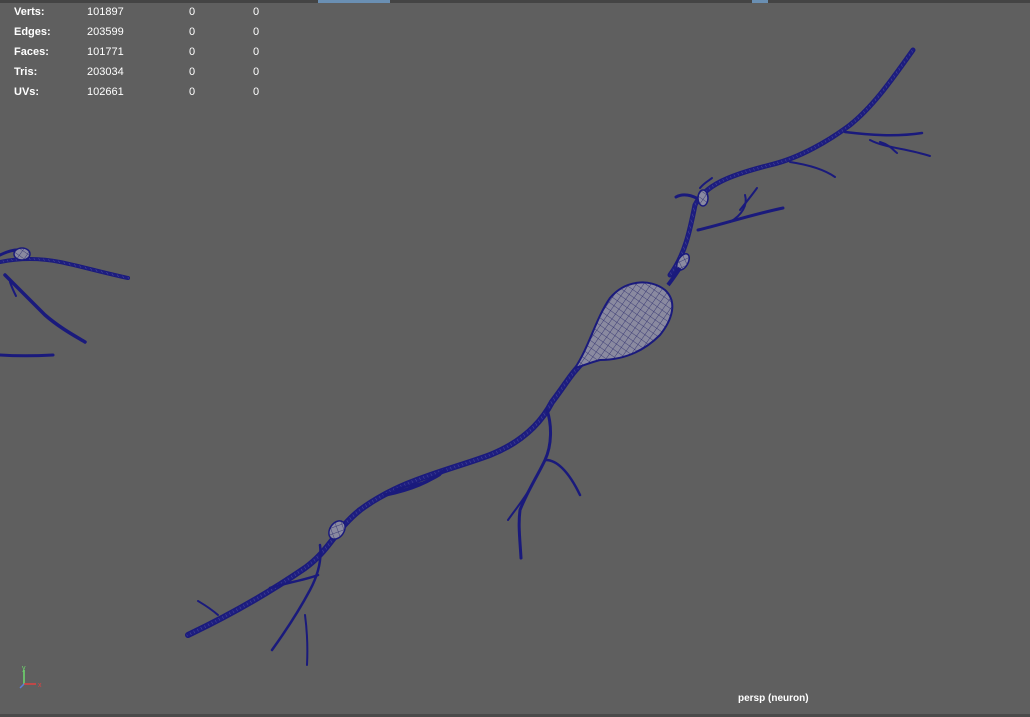  Describe the element at coordinates (27, 92) in the screenshot. I see `hud-label: UVs:` at that location.